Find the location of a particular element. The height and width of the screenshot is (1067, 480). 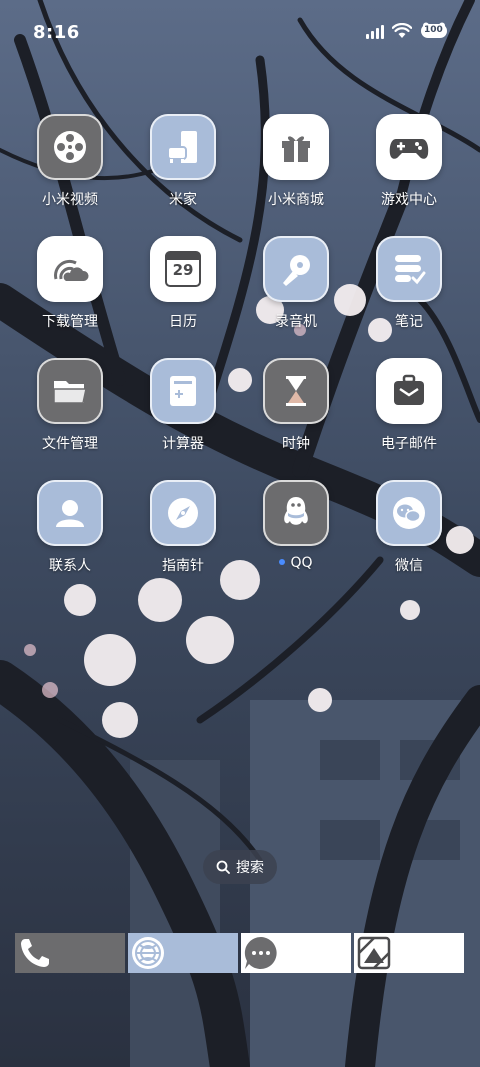

app-label: 小米视频 is located at coordinates (70, 200).